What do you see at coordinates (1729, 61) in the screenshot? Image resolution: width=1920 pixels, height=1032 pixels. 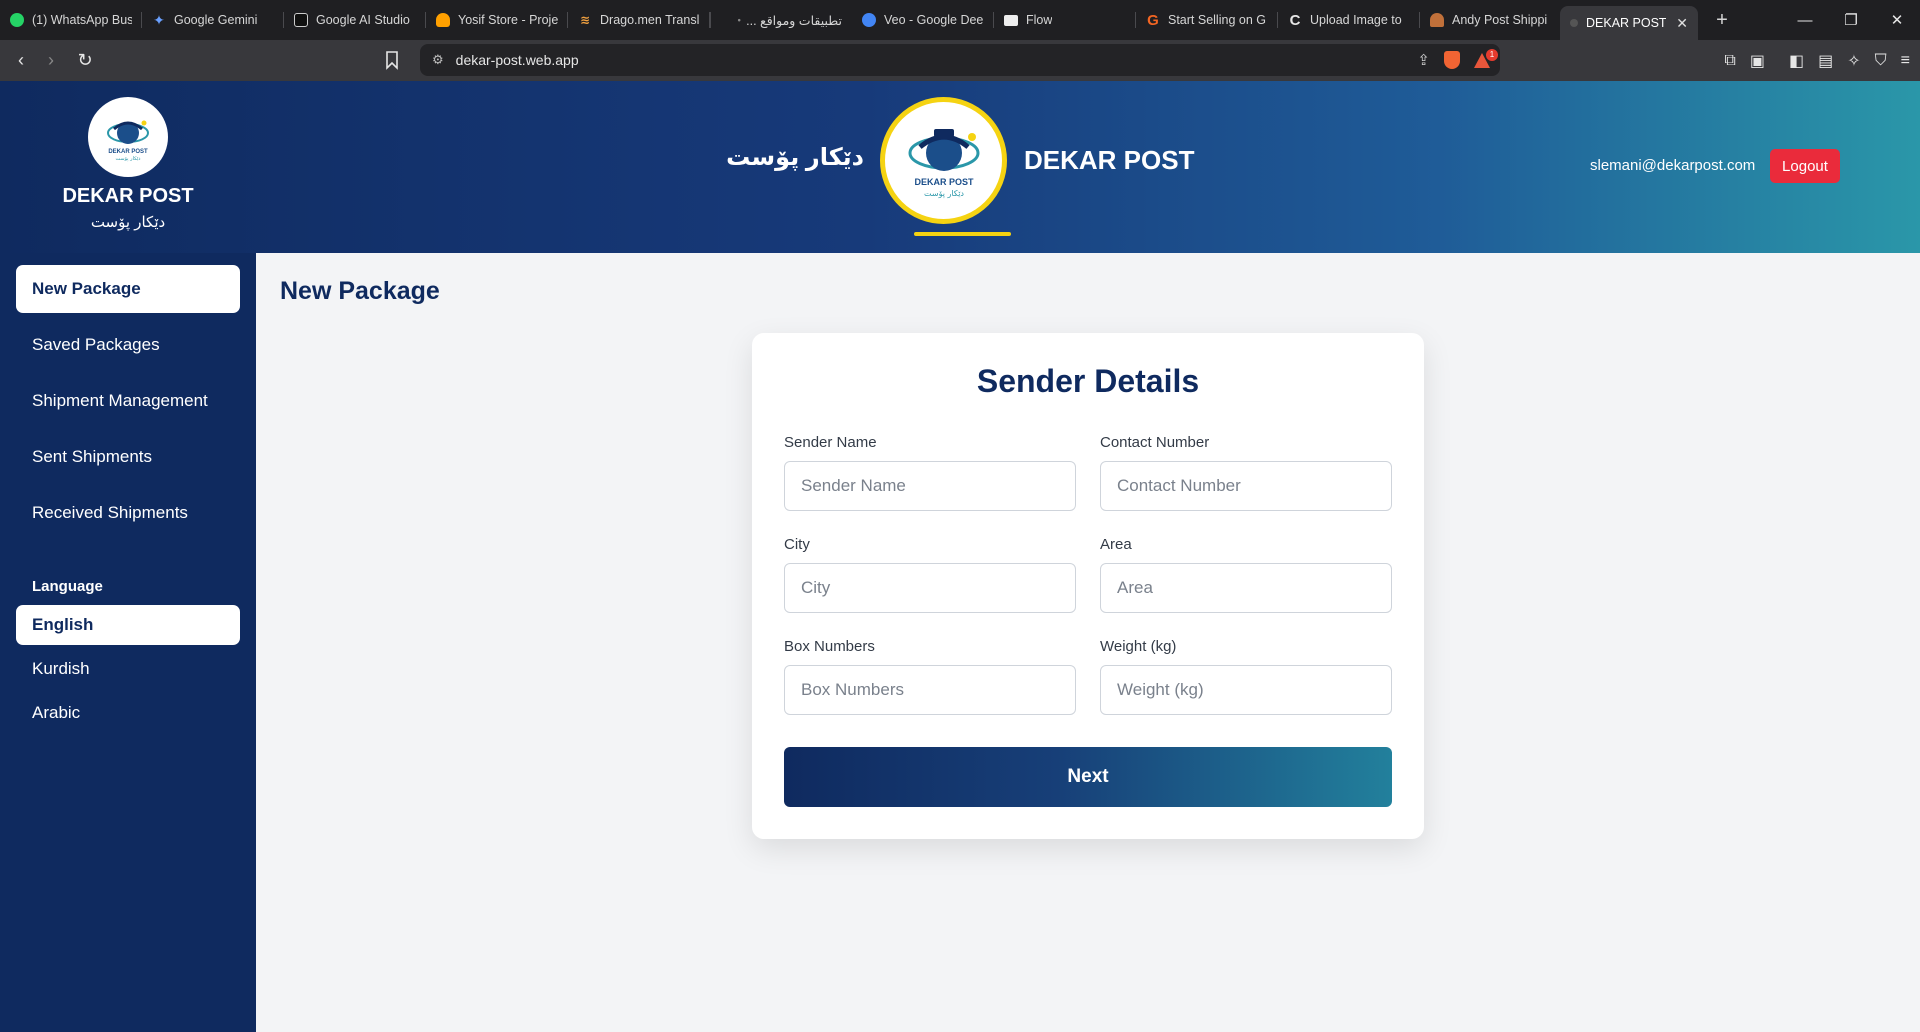 I see `extensions-icon: ⧉` at bounding box center [1729, 61].